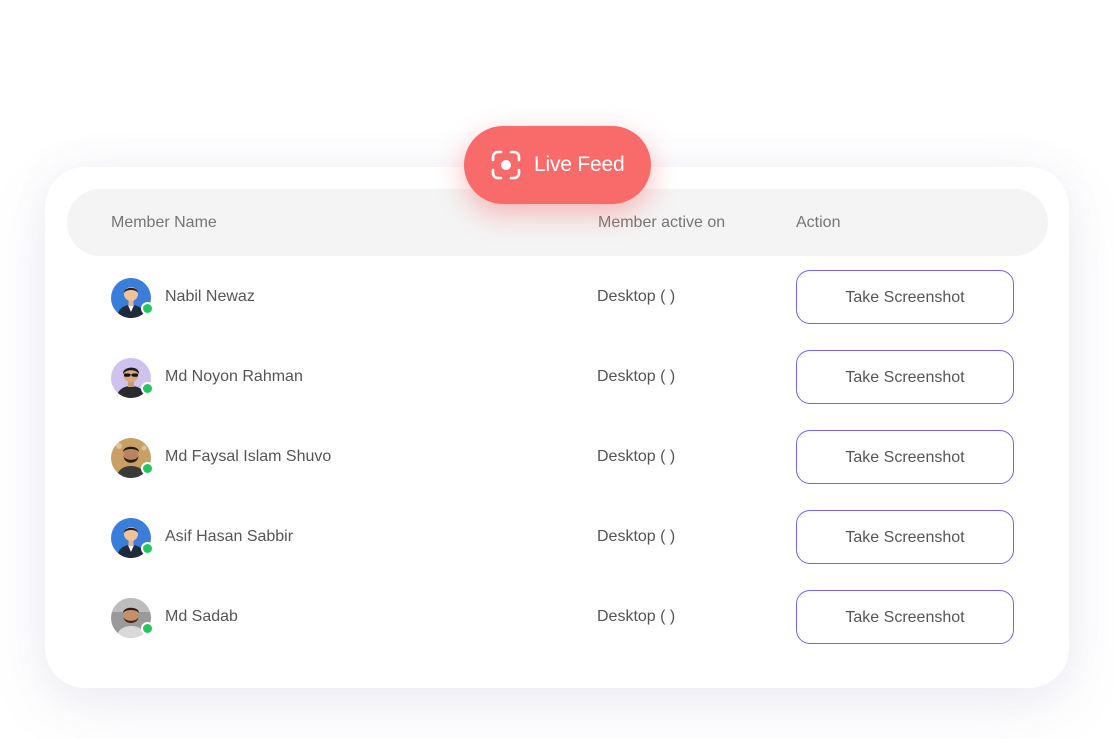 The height and width of the screenshot is (739, 1114). I want to click on header-member-name: Member Name, so click(164, 222).